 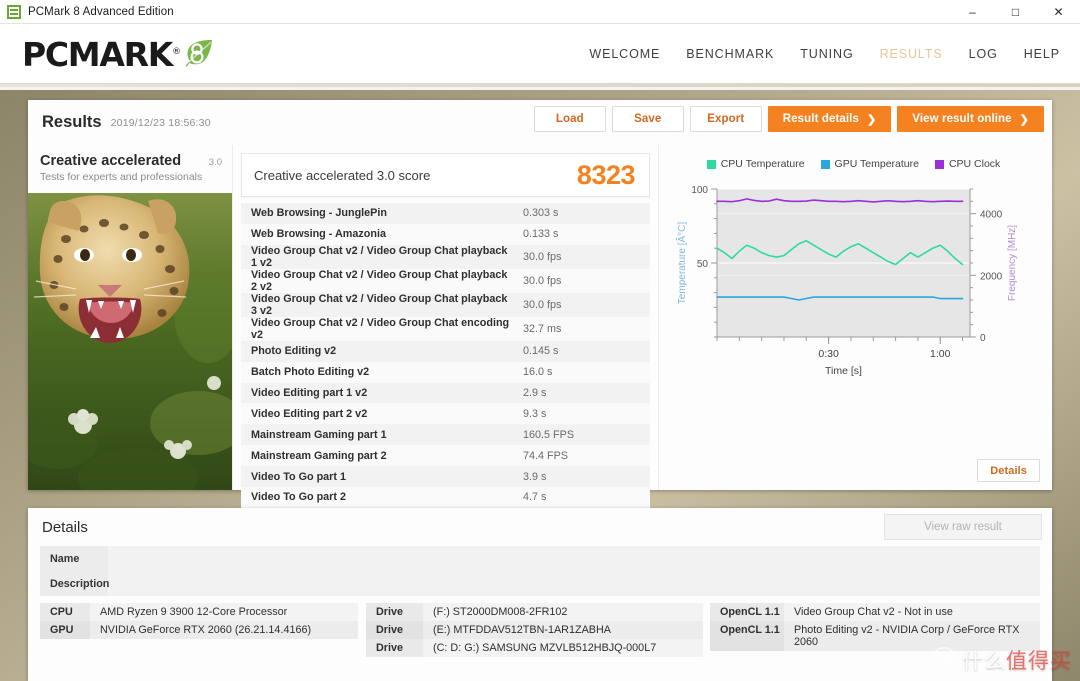 I want to click on pcmark-app-icon, so click(x=14, y=11).